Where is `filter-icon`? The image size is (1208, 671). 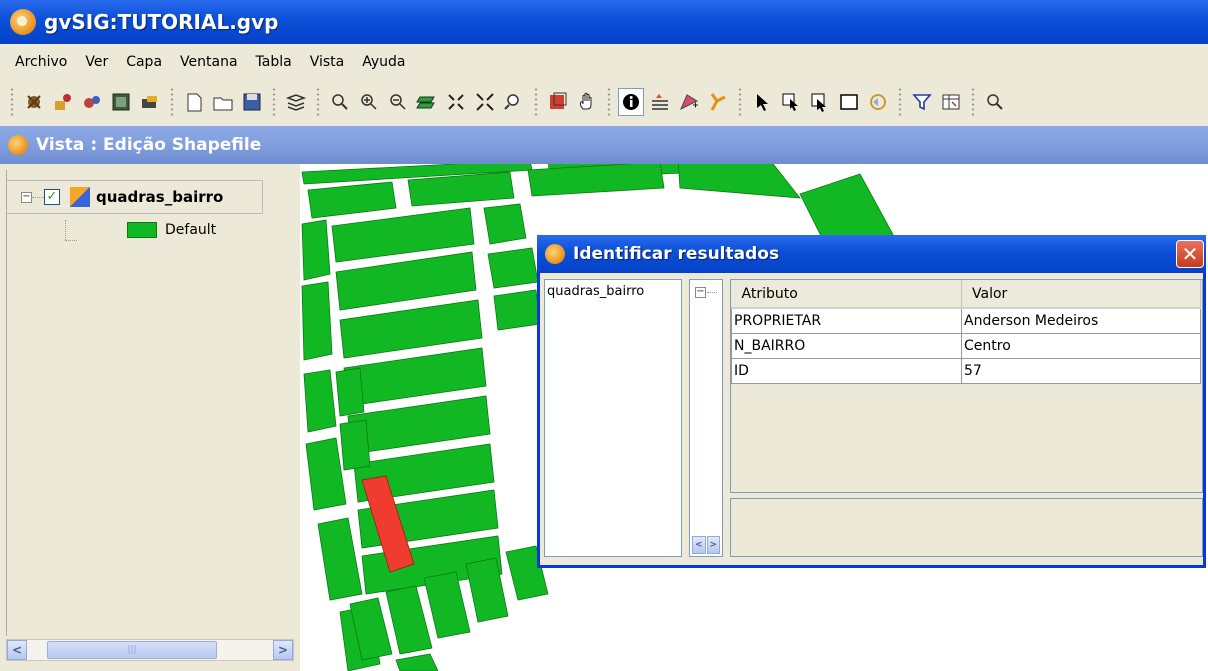 filter-icon is located at coordinates (922, 102).